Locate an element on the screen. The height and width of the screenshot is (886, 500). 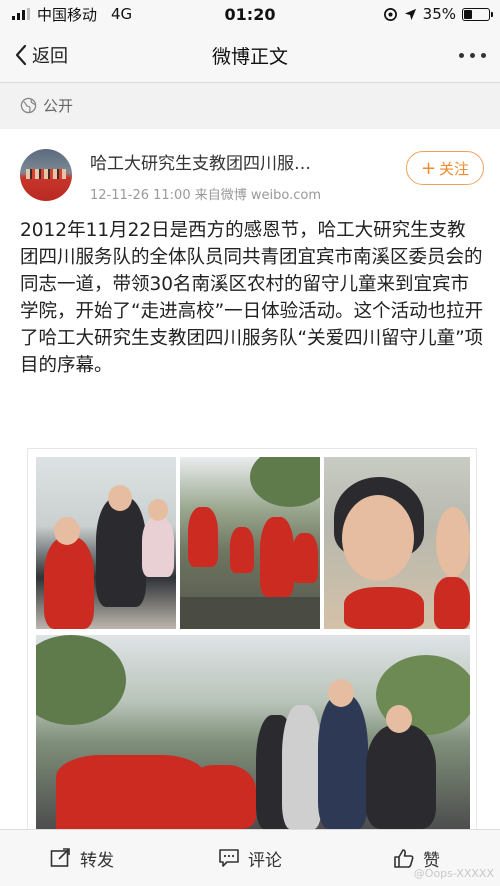
clock: 01:20 is located at coordinates (250, 14).